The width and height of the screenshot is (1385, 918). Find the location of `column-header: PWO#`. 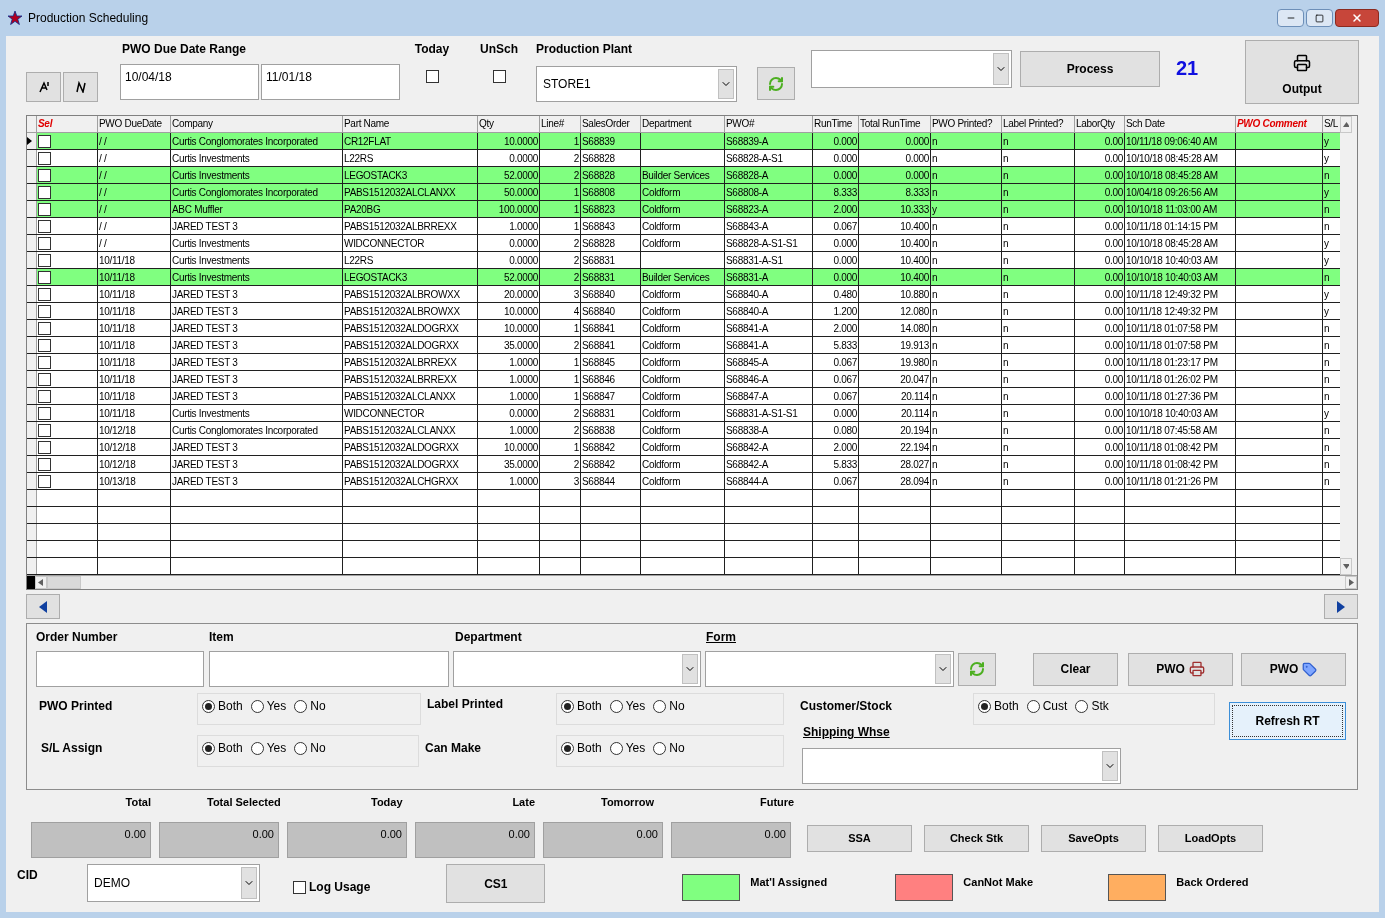

column-header: PWO# is located at coordinates (769, 124).